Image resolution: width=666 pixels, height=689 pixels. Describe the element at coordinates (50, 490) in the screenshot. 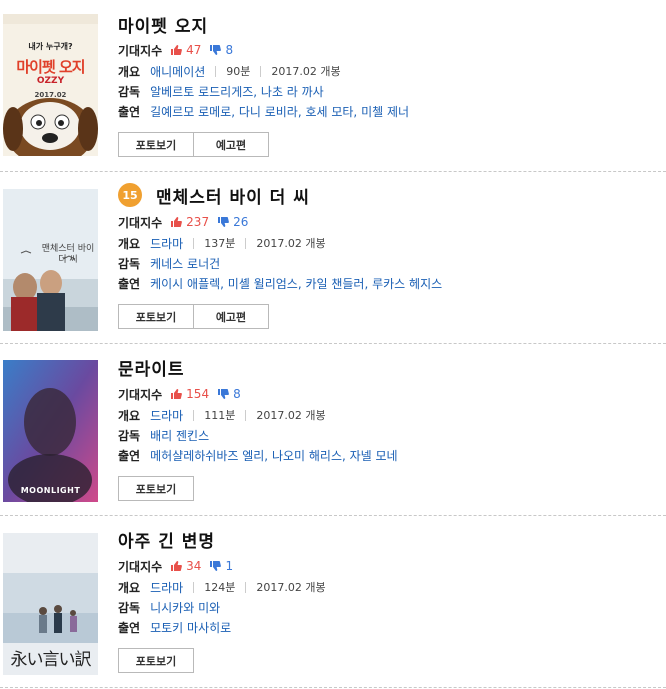

I see `poster-title: MOONLIGHT` at that location.